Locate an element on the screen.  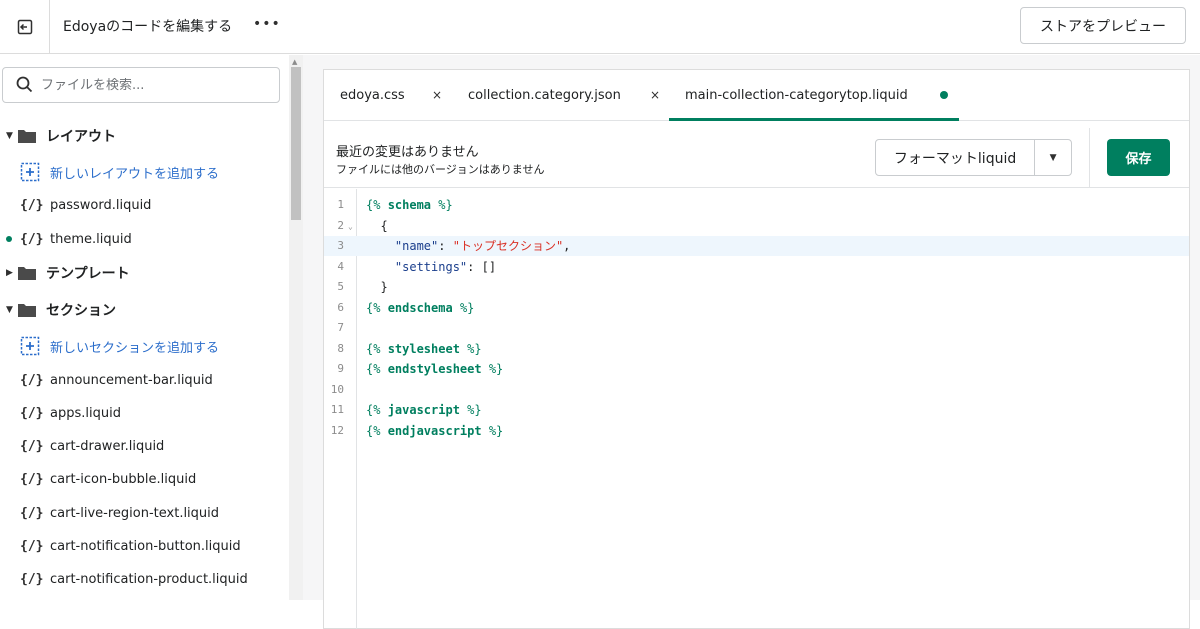
tab-edoya-css: edoya.css is located at coordinates (372, 95).